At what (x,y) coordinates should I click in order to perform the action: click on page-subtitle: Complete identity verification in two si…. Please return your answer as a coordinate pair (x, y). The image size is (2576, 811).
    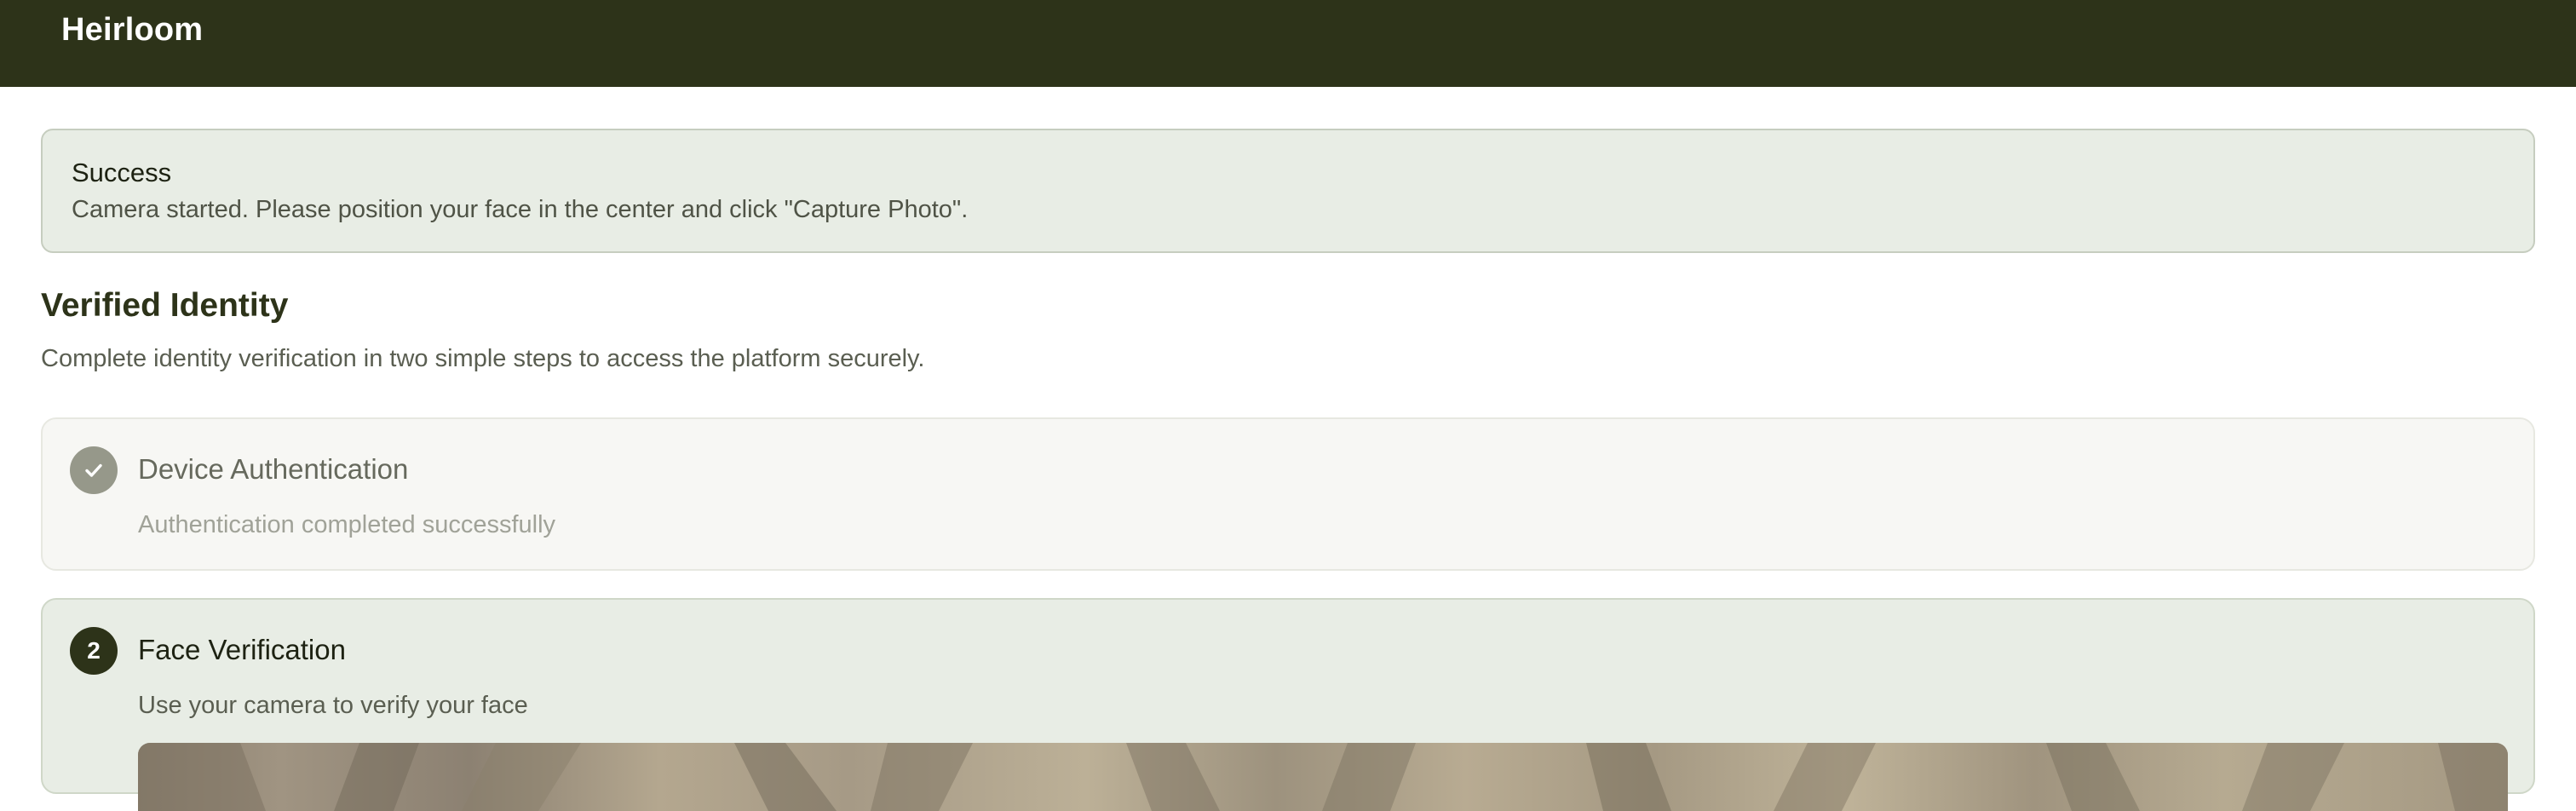
    Looking at the image, I should click on (483, 358).